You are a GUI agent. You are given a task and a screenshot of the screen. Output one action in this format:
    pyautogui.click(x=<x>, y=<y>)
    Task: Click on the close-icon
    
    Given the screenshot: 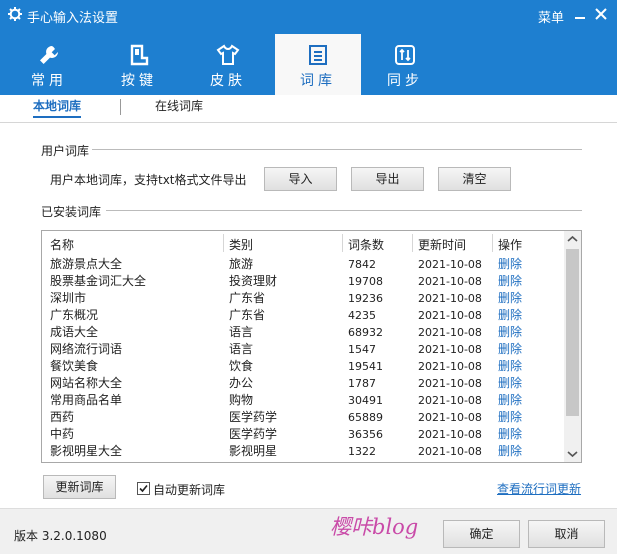 What is the action you would take?
    pyautogui.click(x=601, y=14)
    